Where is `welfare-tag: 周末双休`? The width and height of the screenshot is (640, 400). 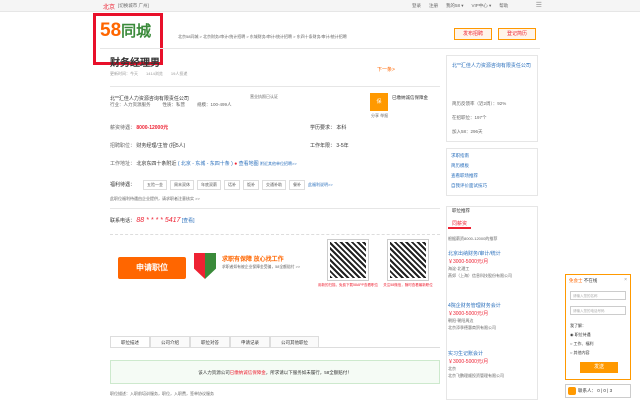
welfare-tag: 周末双休 is located at coordinates (182, 185).